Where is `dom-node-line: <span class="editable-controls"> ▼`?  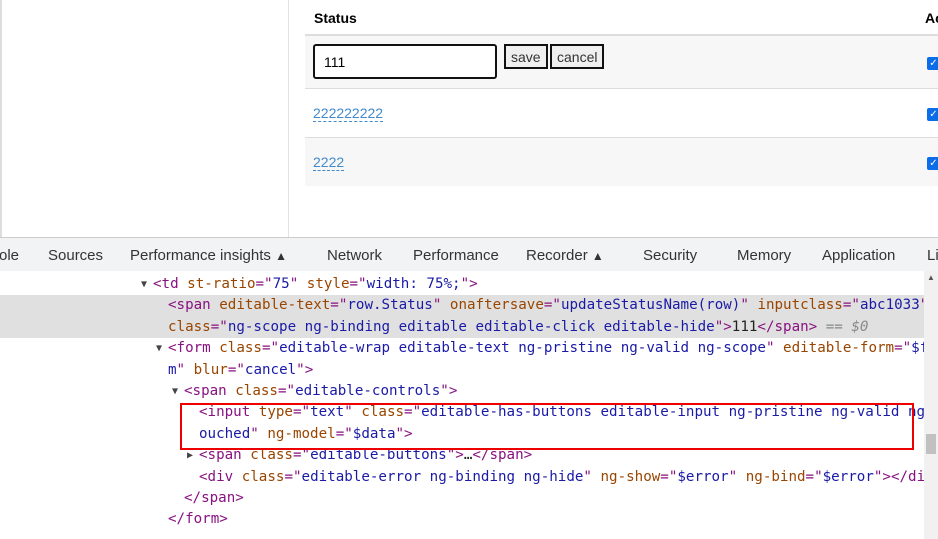 dom-node-line: <span class="editable-controls"> ▼ is located at coordinates (462, 392).